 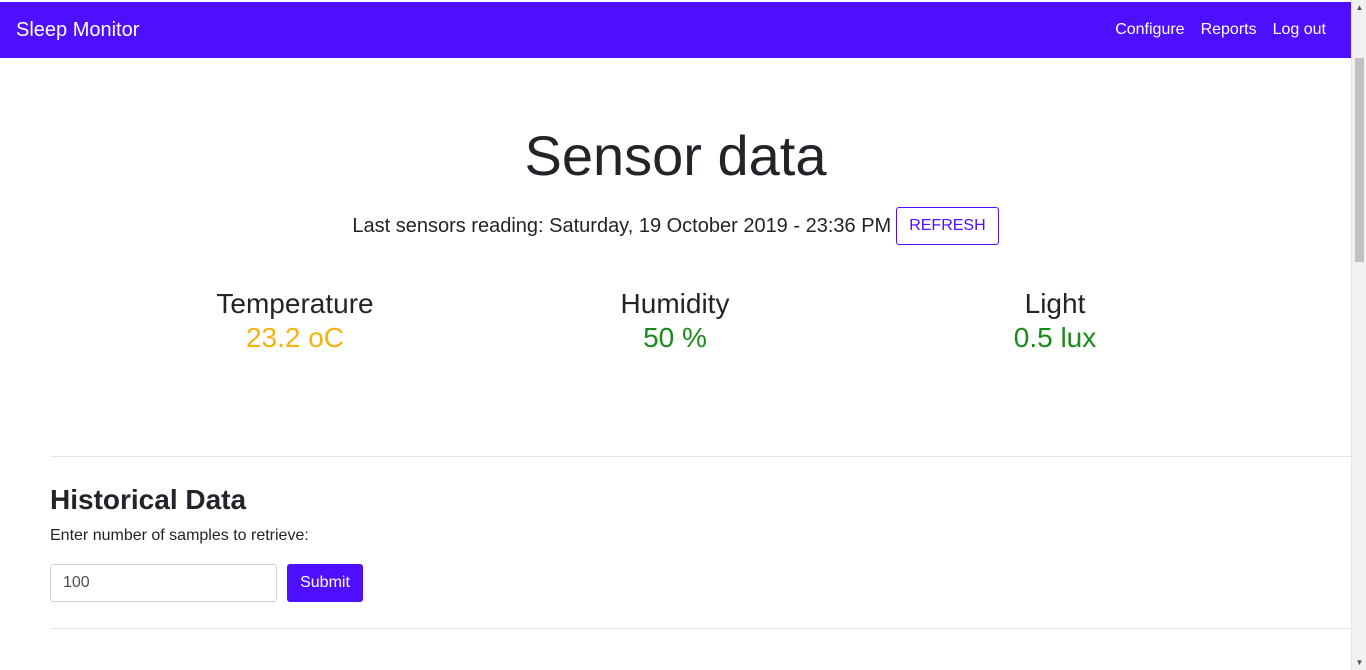 I want to click on sensor-temperature: Temperature 23.2 oC, so click(x=295, y=320).